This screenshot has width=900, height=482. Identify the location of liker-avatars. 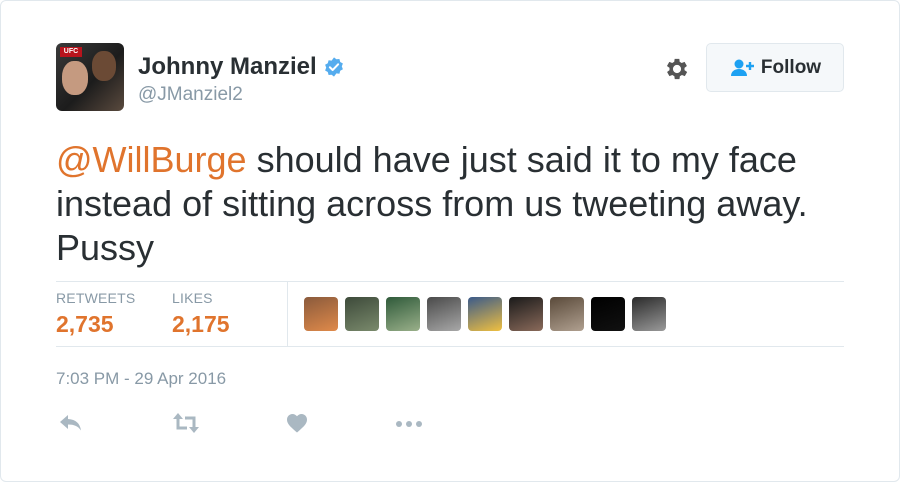
(485, 314).